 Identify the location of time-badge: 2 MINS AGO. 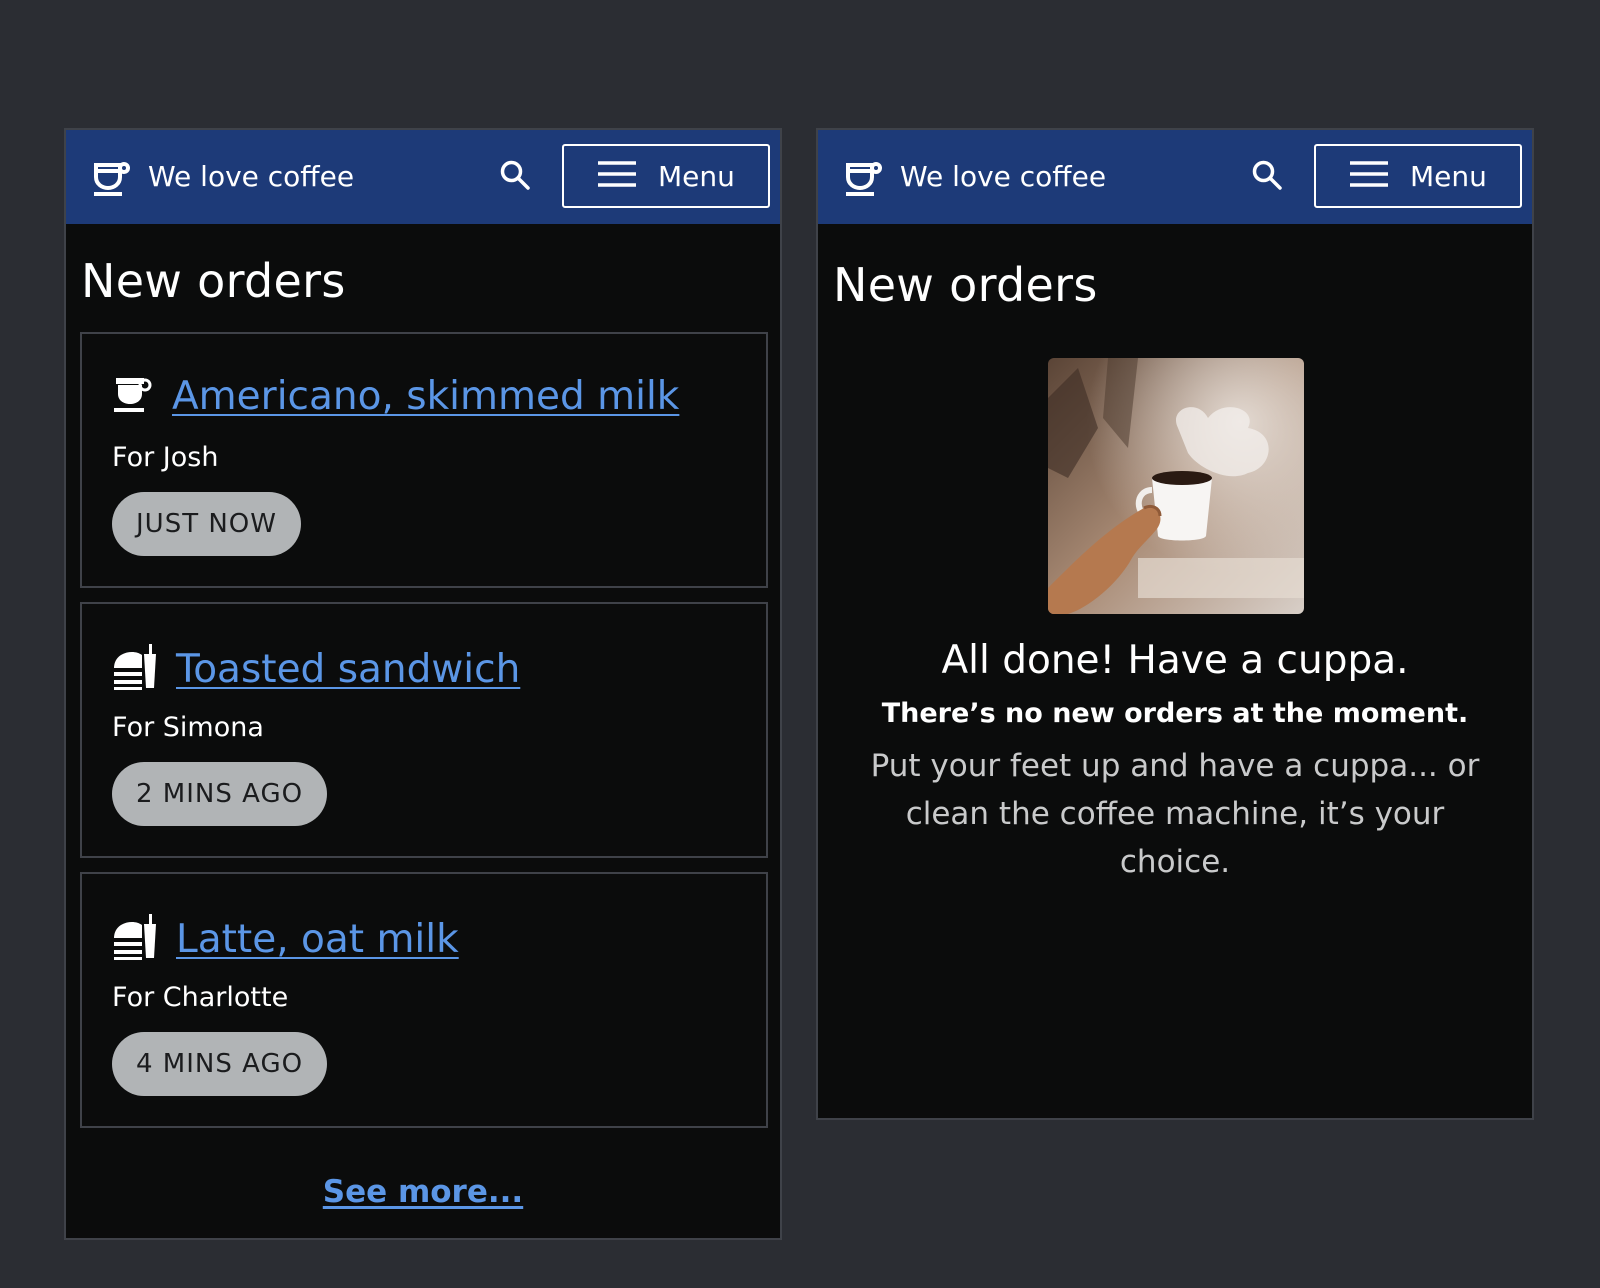
(220, 794).